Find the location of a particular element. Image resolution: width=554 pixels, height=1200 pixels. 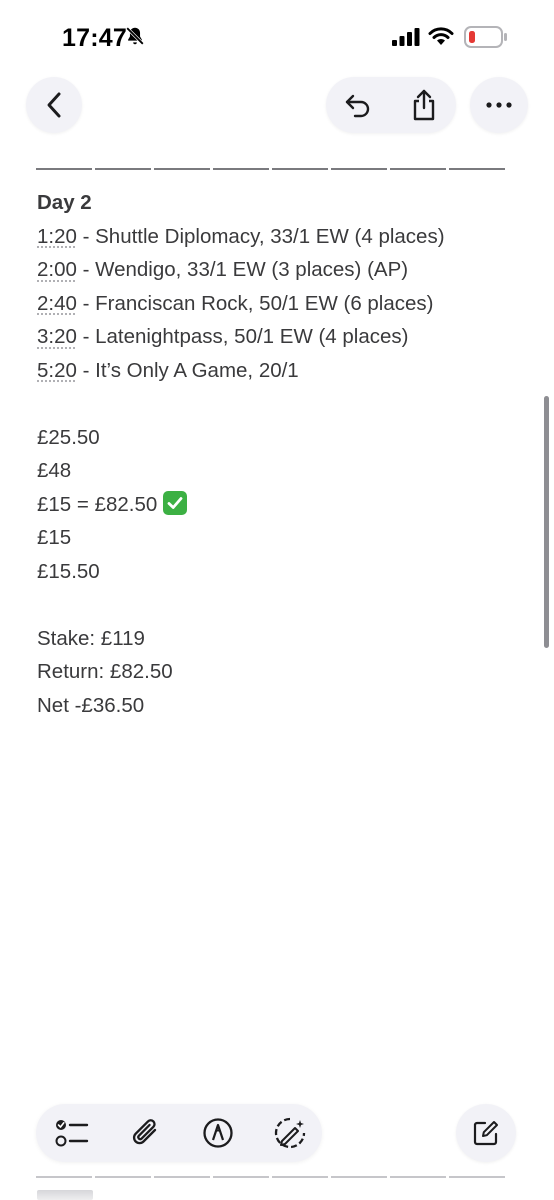

checklist-button is located at coordinates (72, 1133).